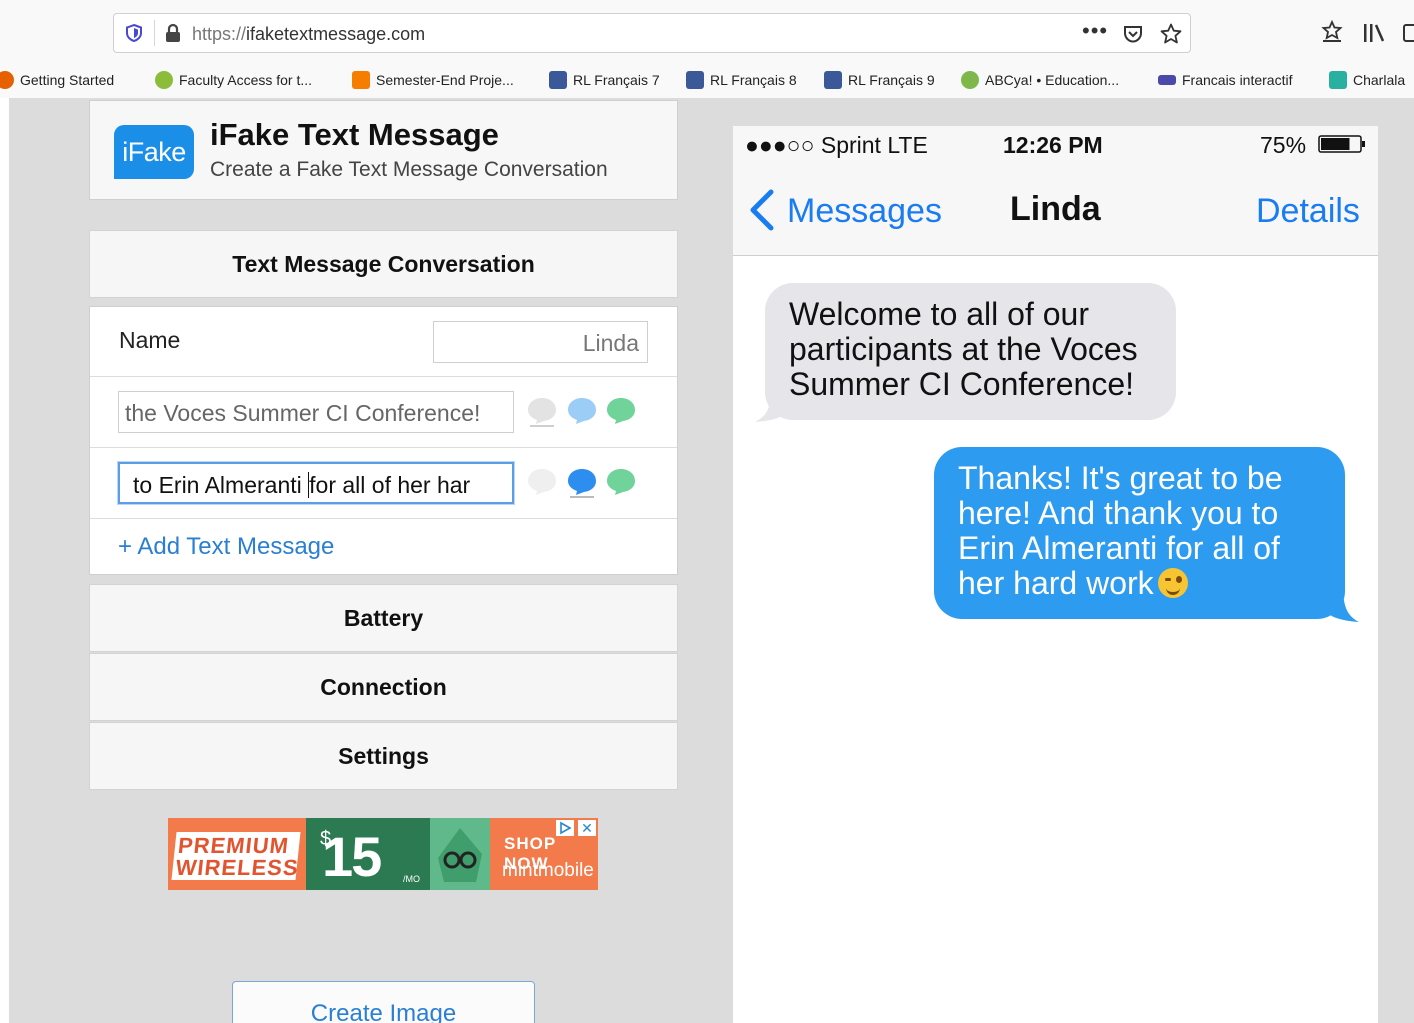 The width and height of the screenshot is (1414, 1023). What do you see at coordinates (352, 856) in the screenshot?
I see `ad-price: 15` at bounding box center [352, 856].